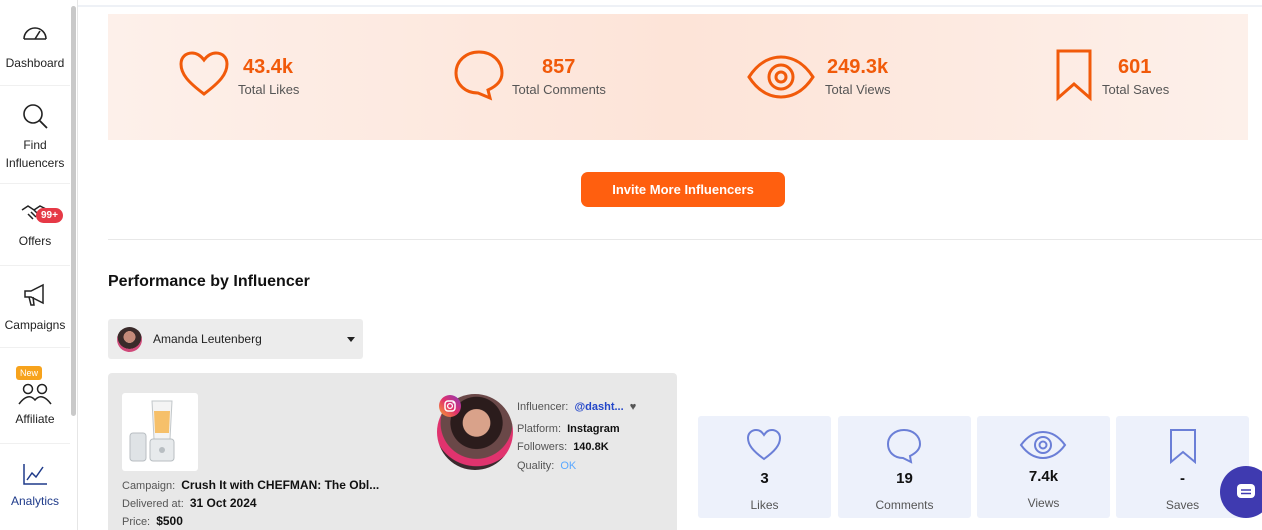  I want to click on platform-value: Instagram, so click(593, 429).